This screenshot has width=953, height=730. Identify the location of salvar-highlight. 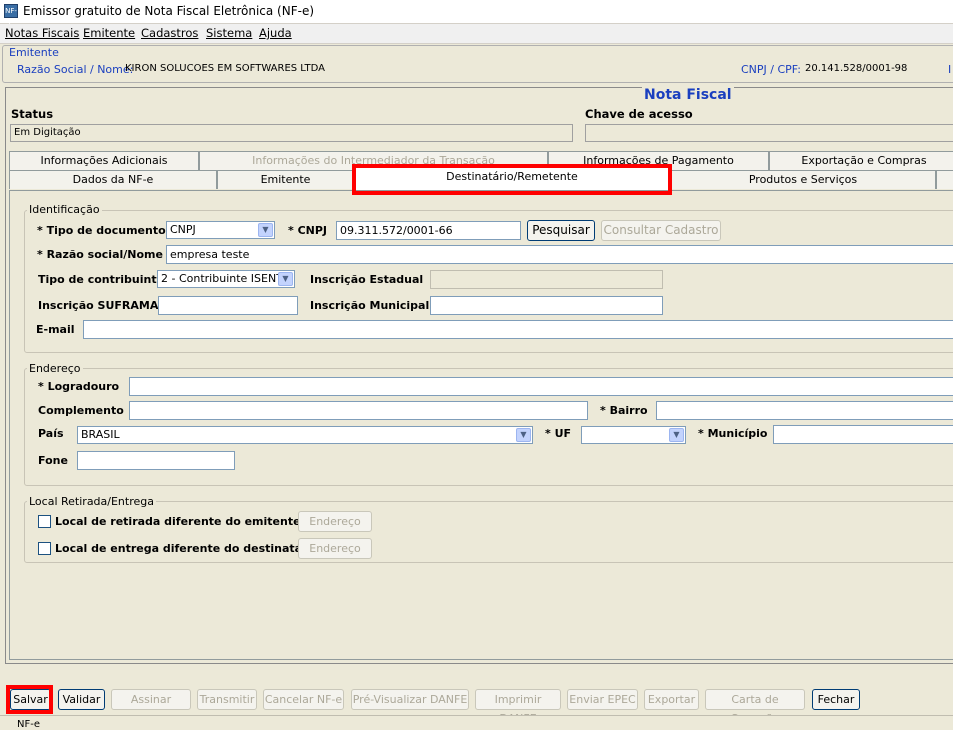
(29, 699).